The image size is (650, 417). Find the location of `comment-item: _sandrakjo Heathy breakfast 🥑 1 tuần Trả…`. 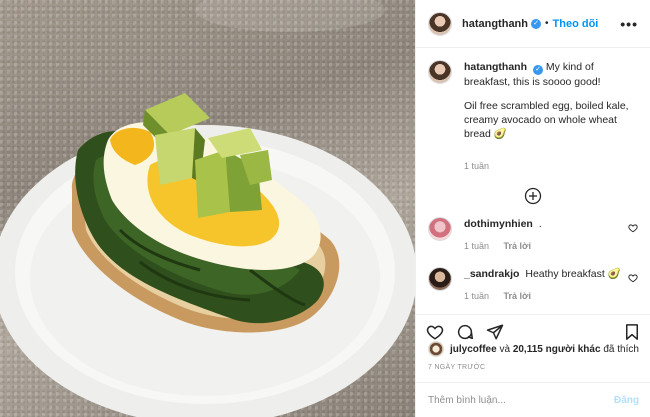

comment-item: _sandrakjo Heathy breakfast 🥑 1 tuần Trả… is located at coordinates (533, 285).